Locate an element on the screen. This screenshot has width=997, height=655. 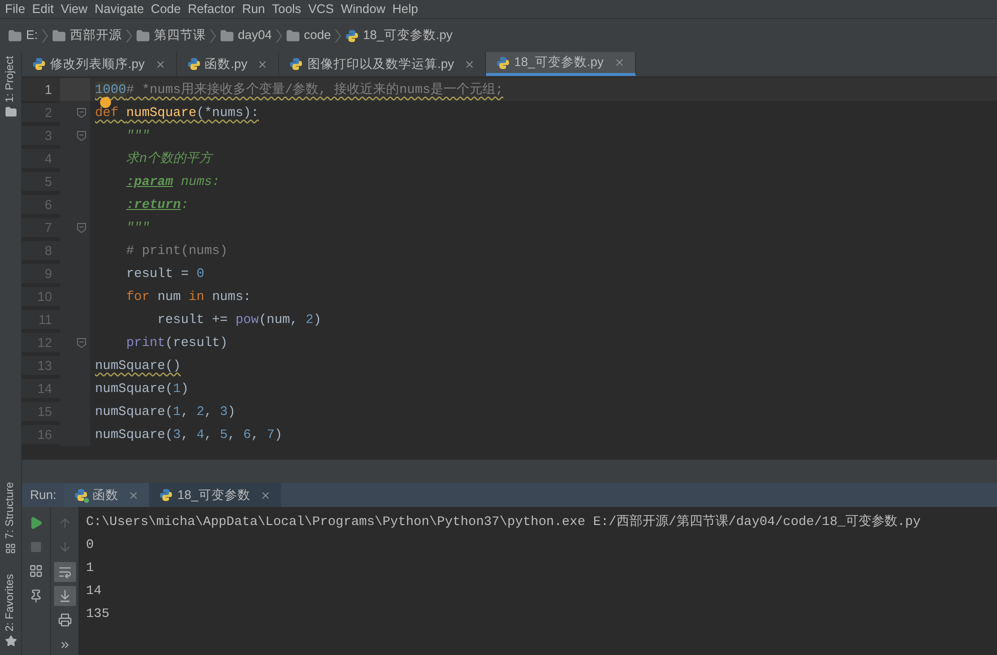
console-line: 14 is located at coordinates (94, 591).